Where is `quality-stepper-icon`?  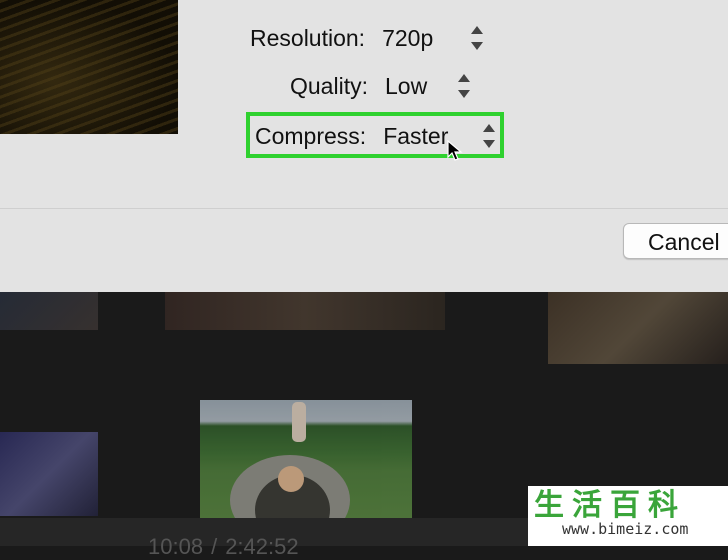
quality-stepper-icon is located at coordinates (464, 86).